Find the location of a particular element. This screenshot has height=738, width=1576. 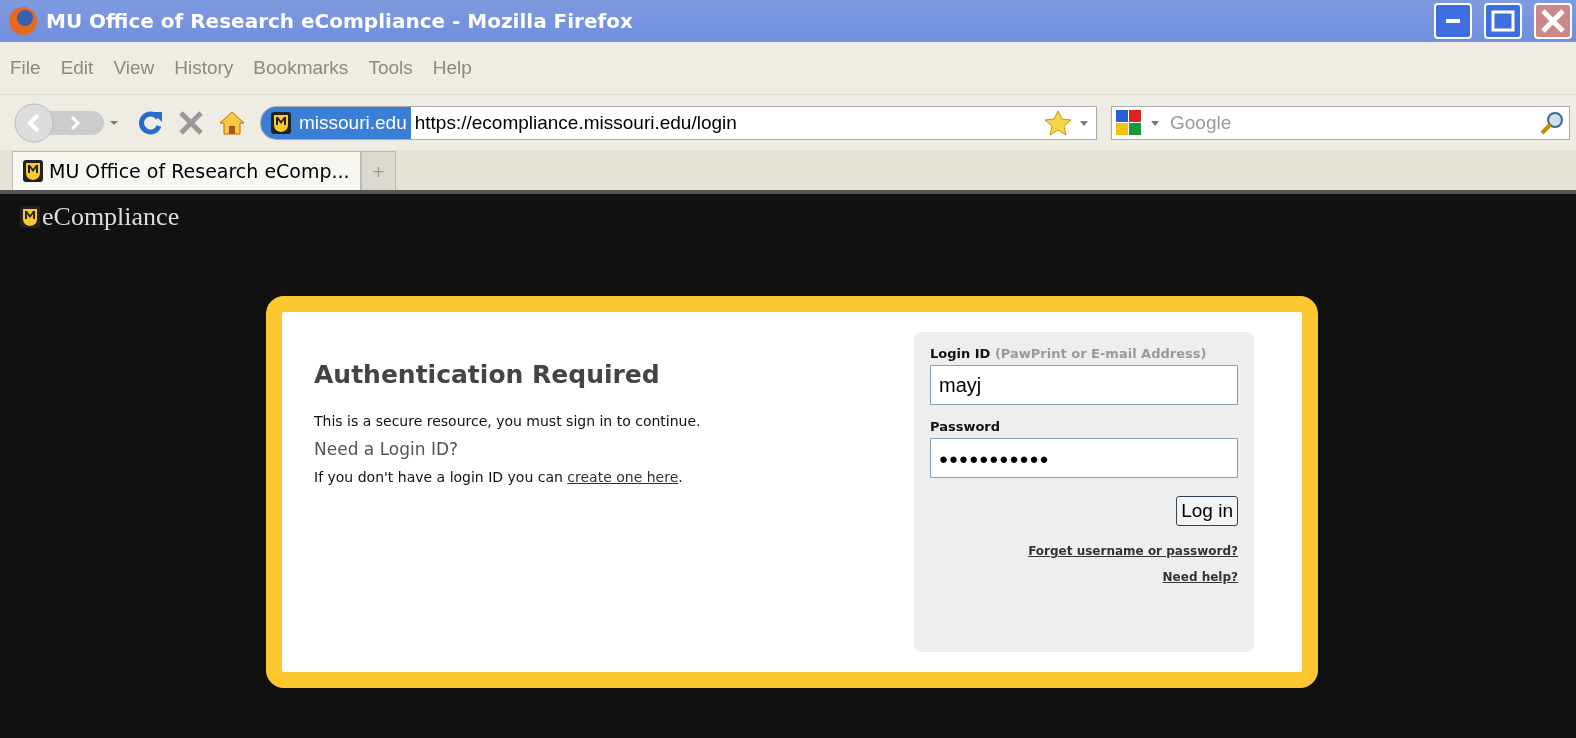

menu-item: Bookmarks is located at coordinates (301, 68).